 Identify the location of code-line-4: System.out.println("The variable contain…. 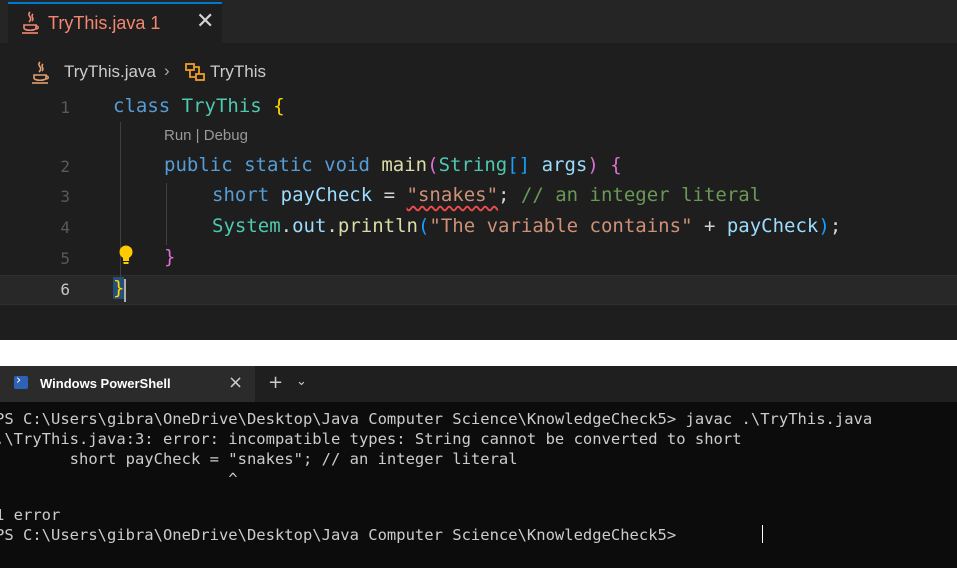
(526, 226).